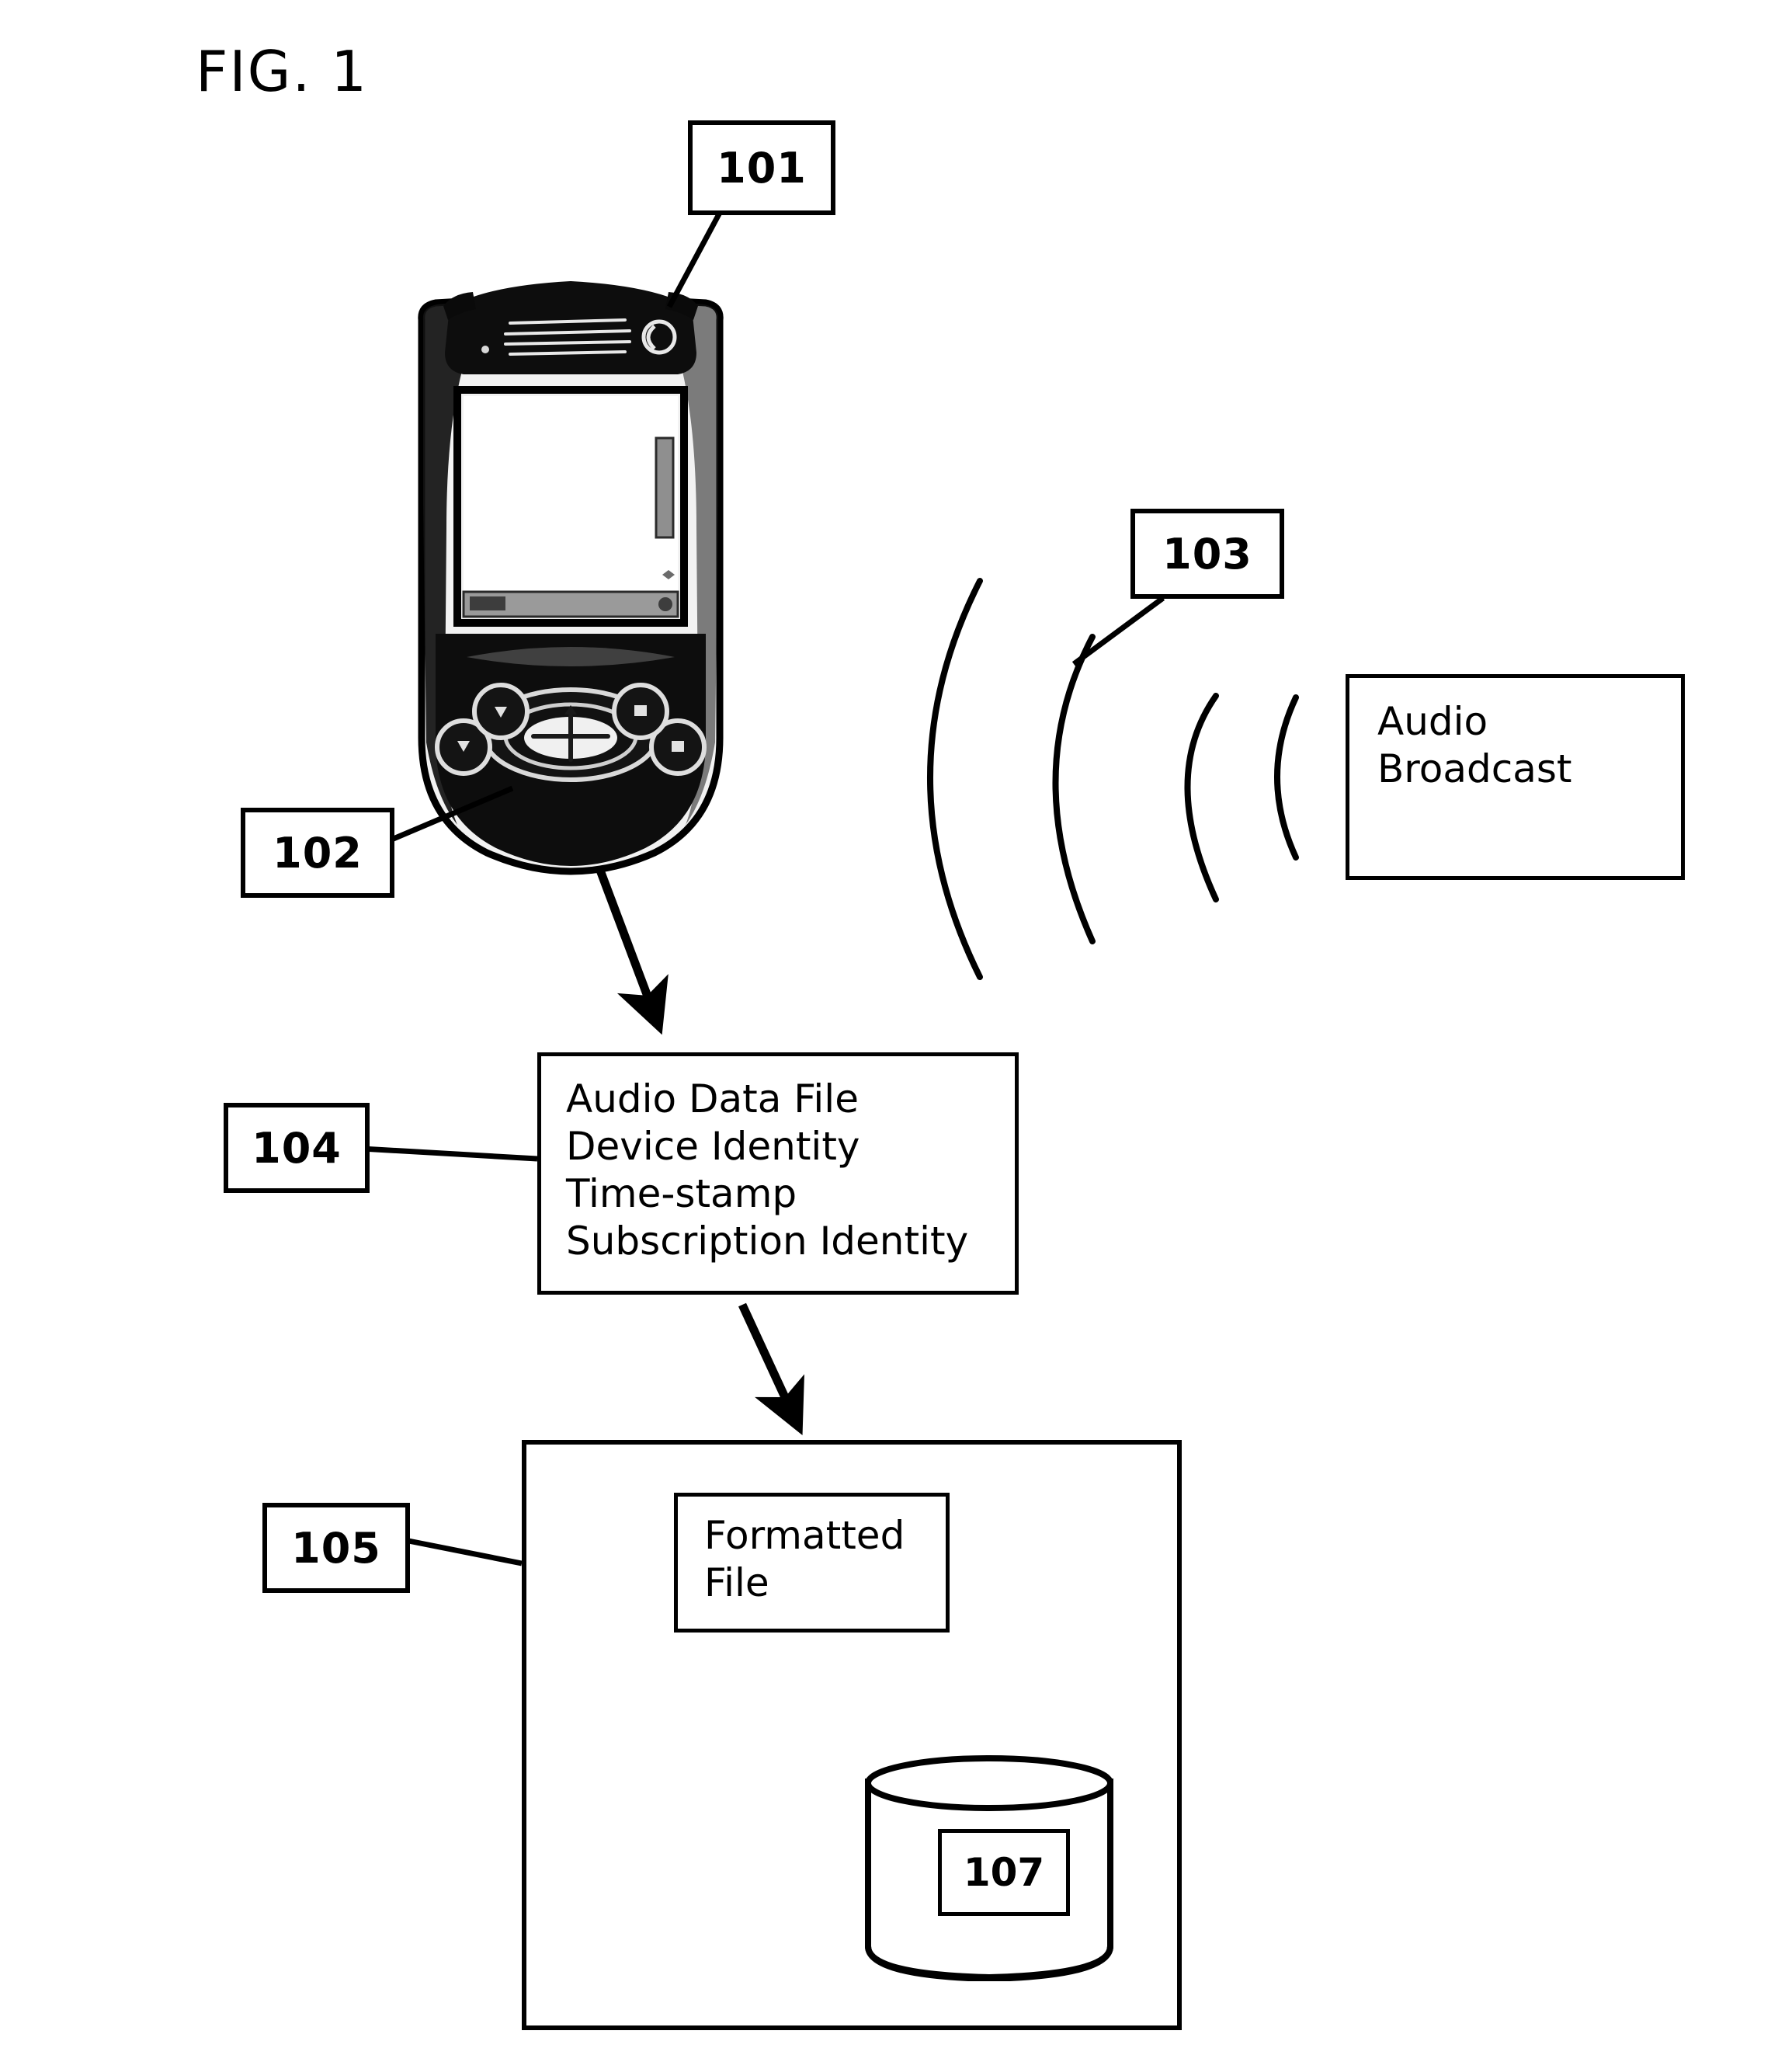 This screenshot has width=1792, height=2055. Describe the element at coordinates (1004, 1872) in the screenshot. I see `reference-label-107: 107` at that location.